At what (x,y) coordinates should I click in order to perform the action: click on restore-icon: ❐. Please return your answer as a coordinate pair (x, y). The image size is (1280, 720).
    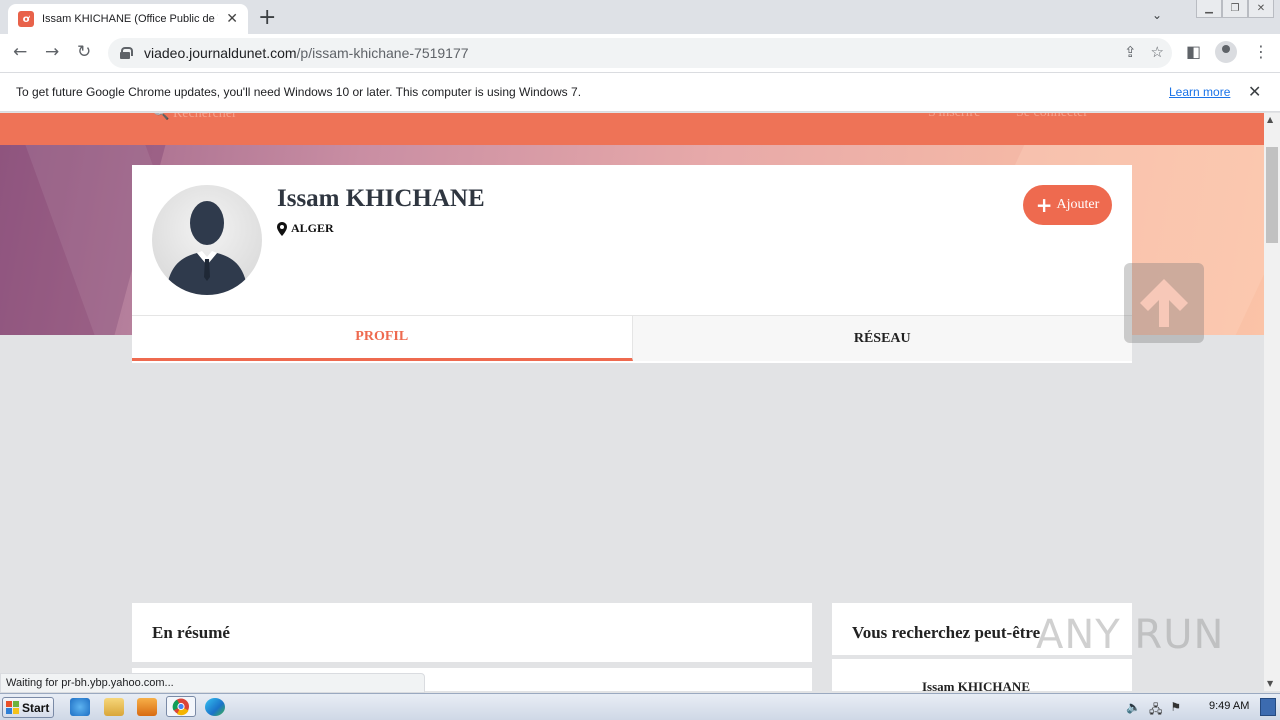
    Looking at the image, I should click on (1235, 9).